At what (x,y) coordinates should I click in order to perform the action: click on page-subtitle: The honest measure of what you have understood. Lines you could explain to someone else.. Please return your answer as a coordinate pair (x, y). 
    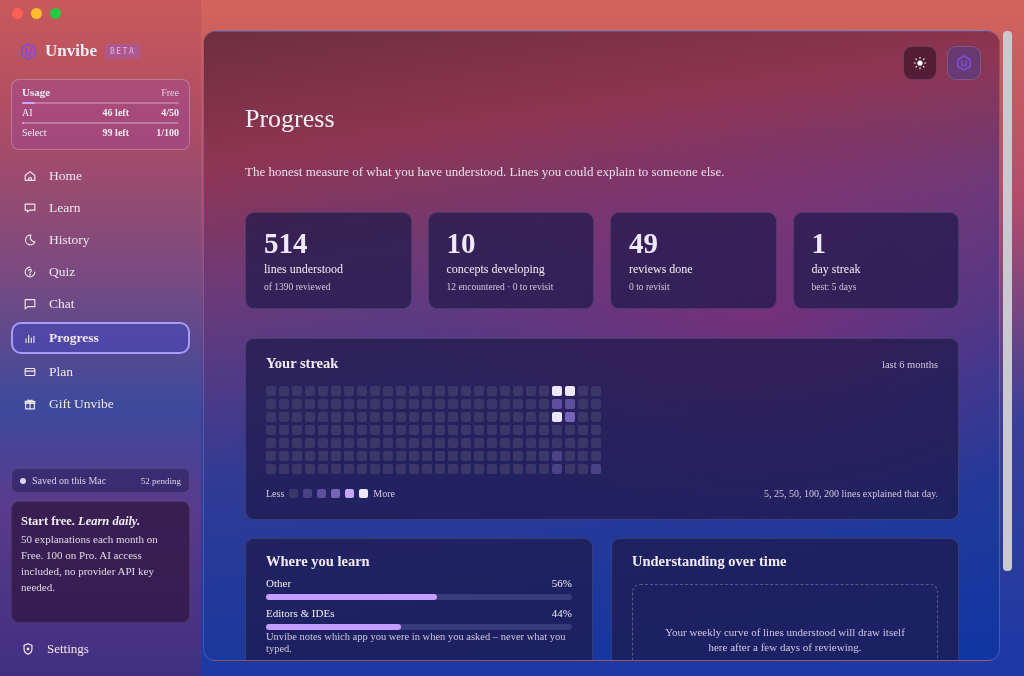
    Looking at the image, I should click on (485, 172).